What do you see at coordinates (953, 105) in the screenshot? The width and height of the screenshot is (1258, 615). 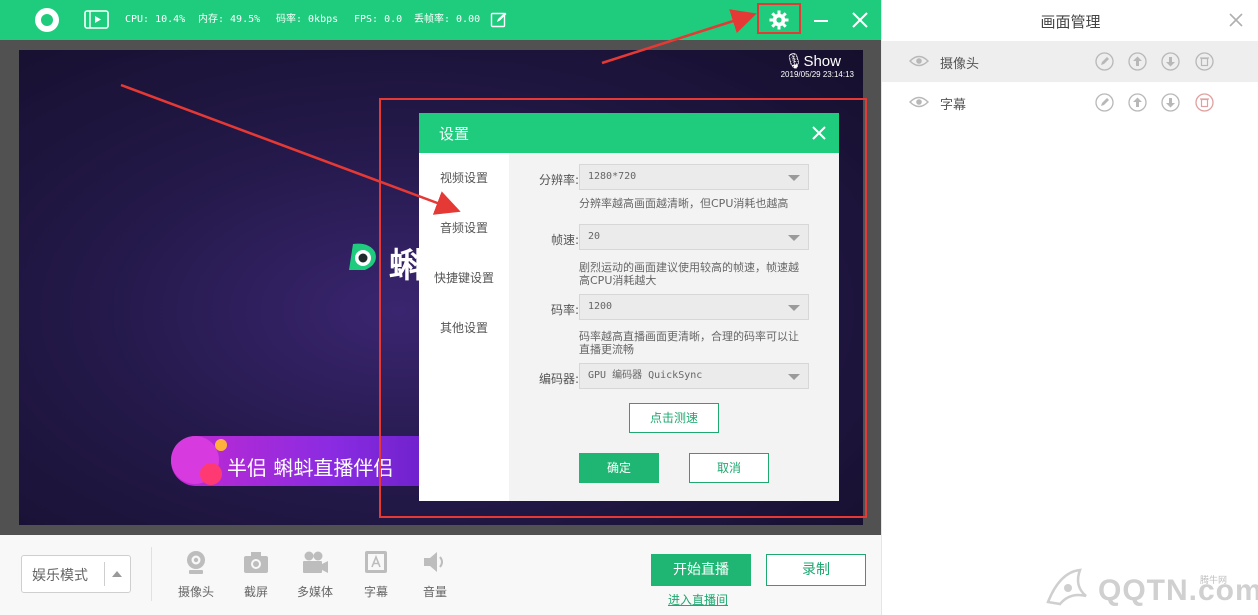 I see `layer-name: 字幕` at bounding box center [953, 105].